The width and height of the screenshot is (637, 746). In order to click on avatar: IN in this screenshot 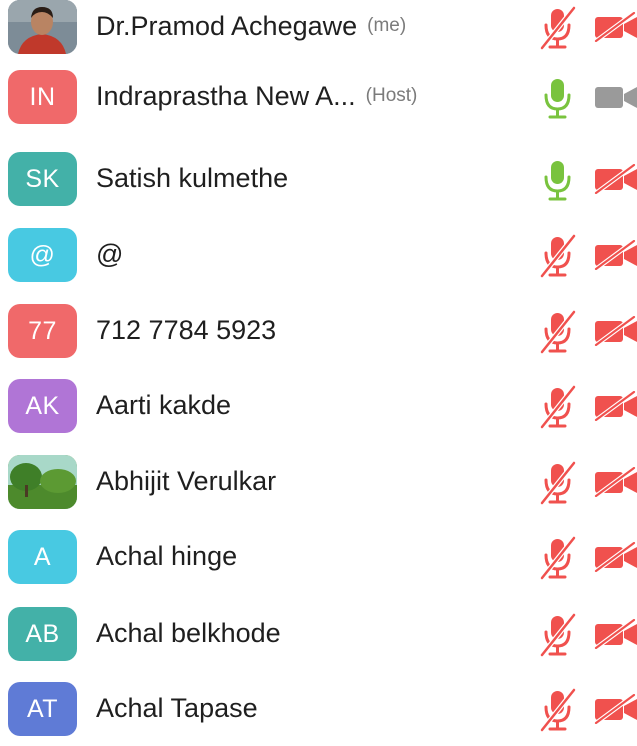, I will do `click(42, 97)`.